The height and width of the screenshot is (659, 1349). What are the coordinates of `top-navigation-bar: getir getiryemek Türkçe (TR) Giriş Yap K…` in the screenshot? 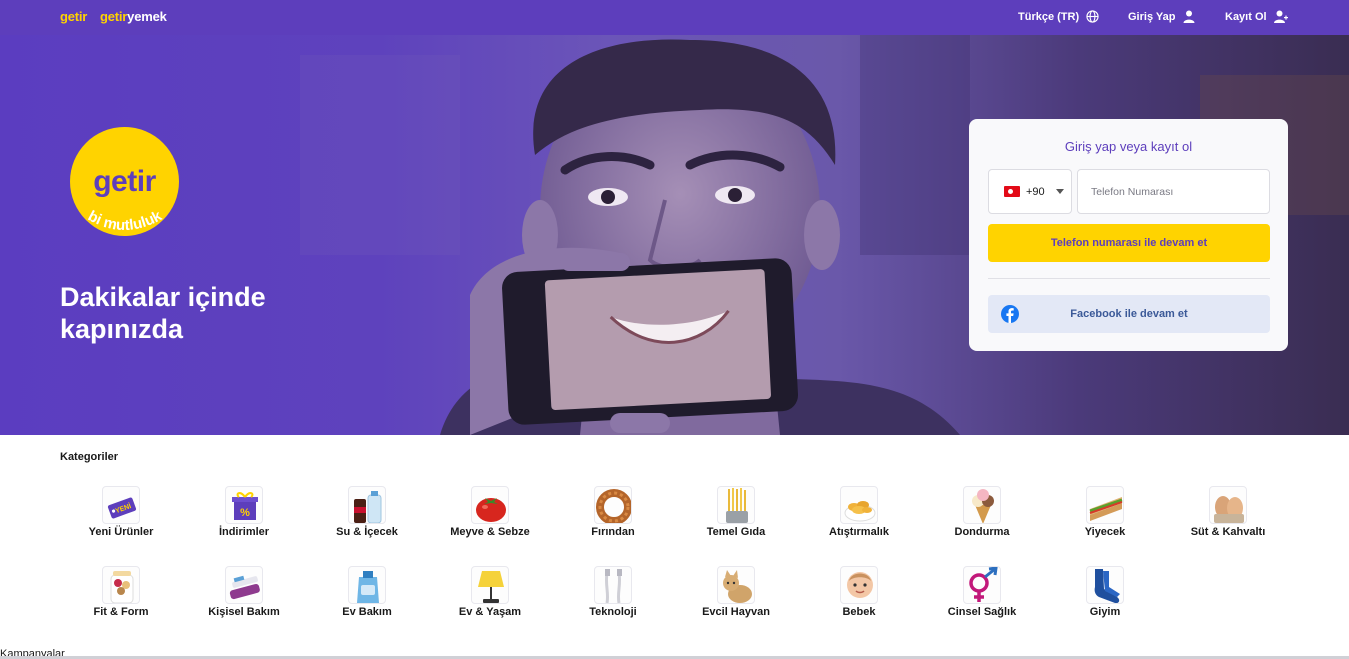 It's located at (674, 17).